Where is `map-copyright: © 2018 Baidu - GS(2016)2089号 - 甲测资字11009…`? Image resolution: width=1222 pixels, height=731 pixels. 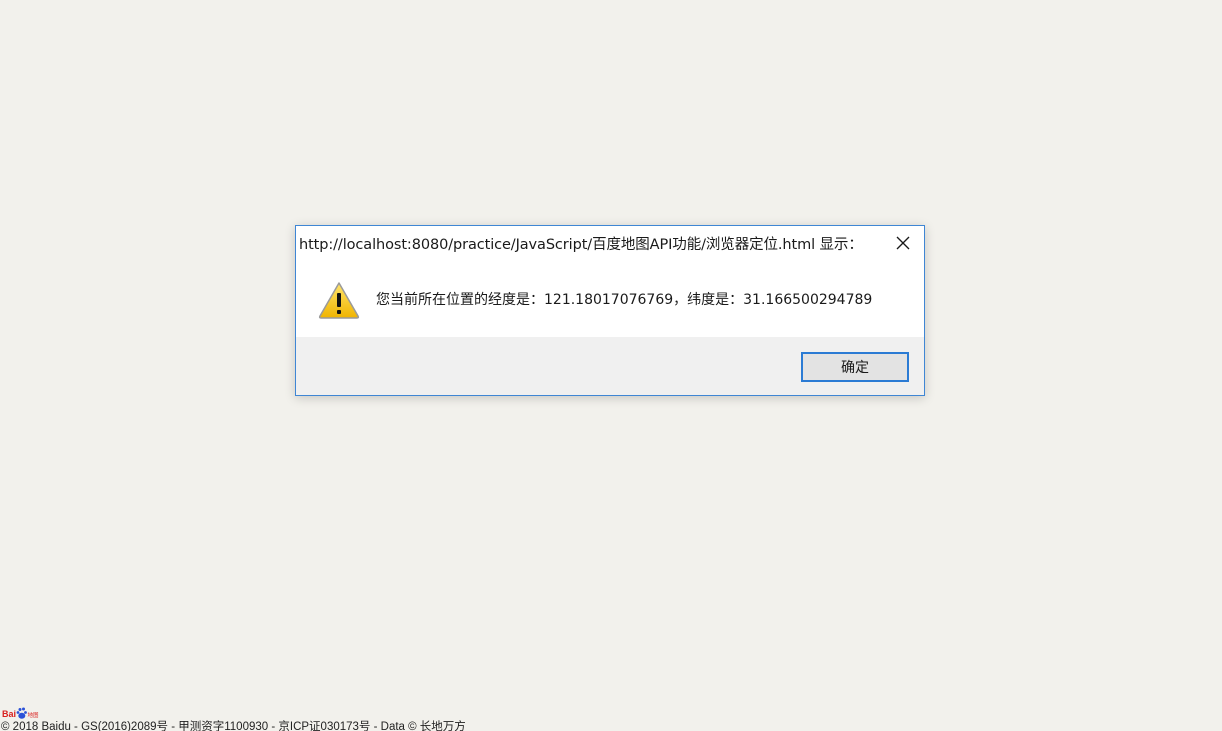 map-copyright: © 2018 Baidu - GS(2016)2089号 - 甲测资字11009… is located at coordinates (233, 726).